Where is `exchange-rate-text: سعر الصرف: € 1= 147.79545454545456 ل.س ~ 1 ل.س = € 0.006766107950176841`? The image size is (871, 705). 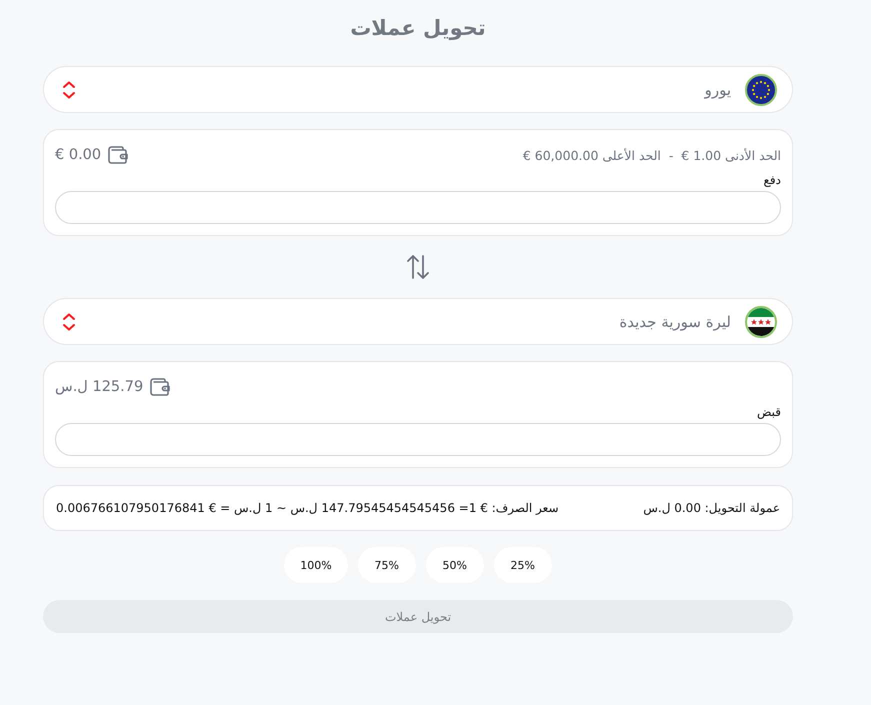
exchange-rate-text: سعر الصرف: € 1= 147.79545454545456 ل.س ~ 1 ل.س = € 0.006766107950176841 is located at coordinates (307, 508).